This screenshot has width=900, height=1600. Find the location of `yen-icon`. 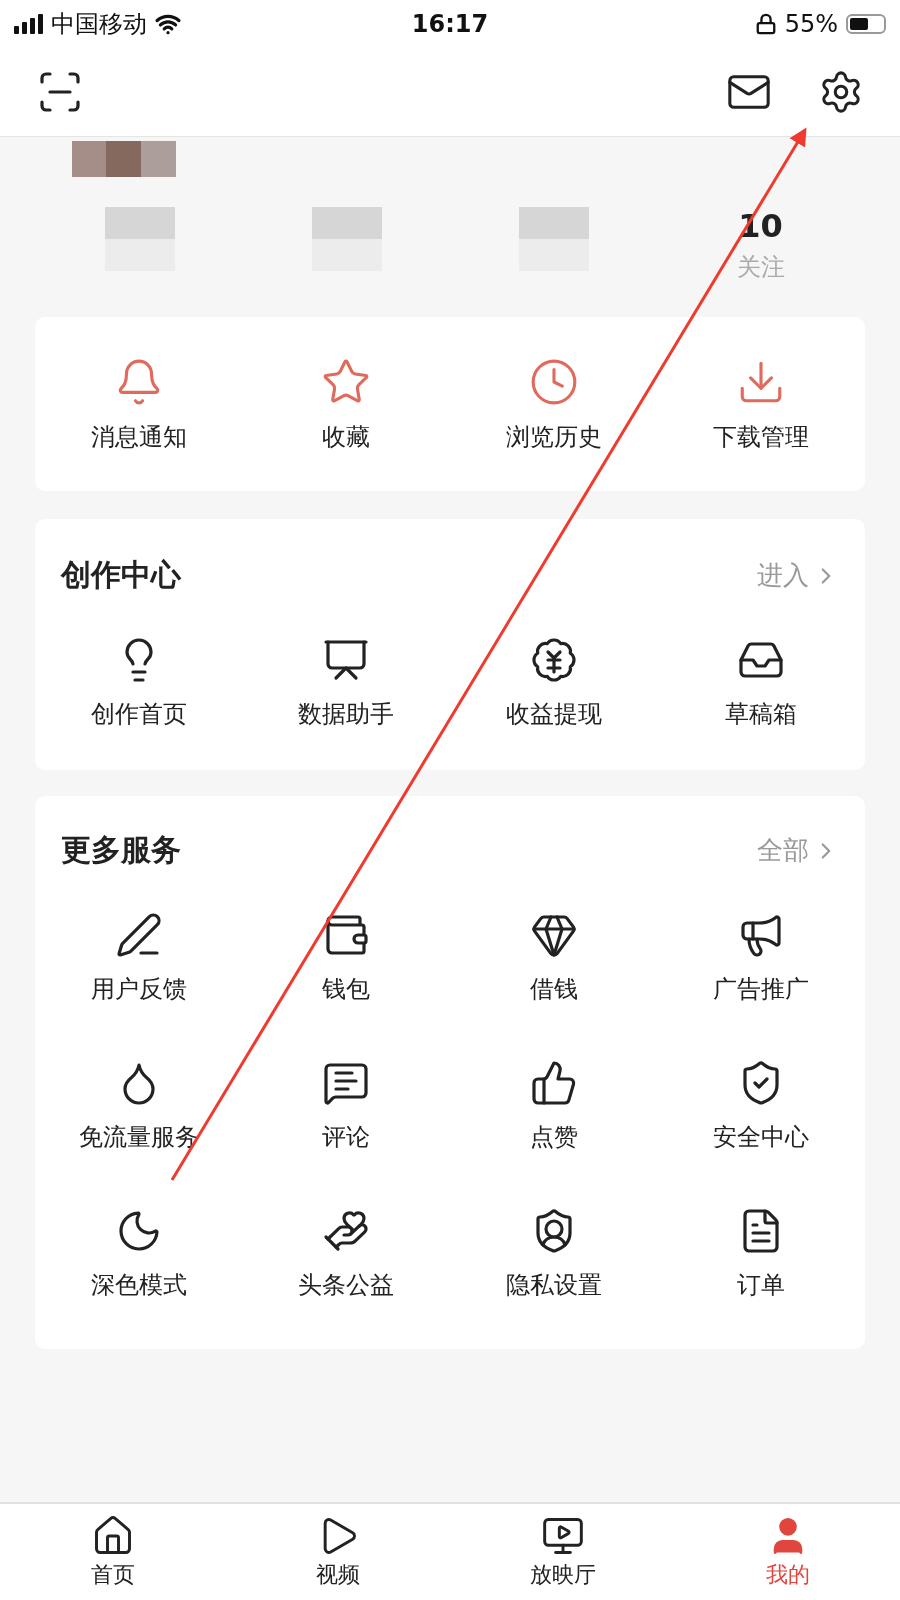

yen-icon is located at coordinates (553, 660).